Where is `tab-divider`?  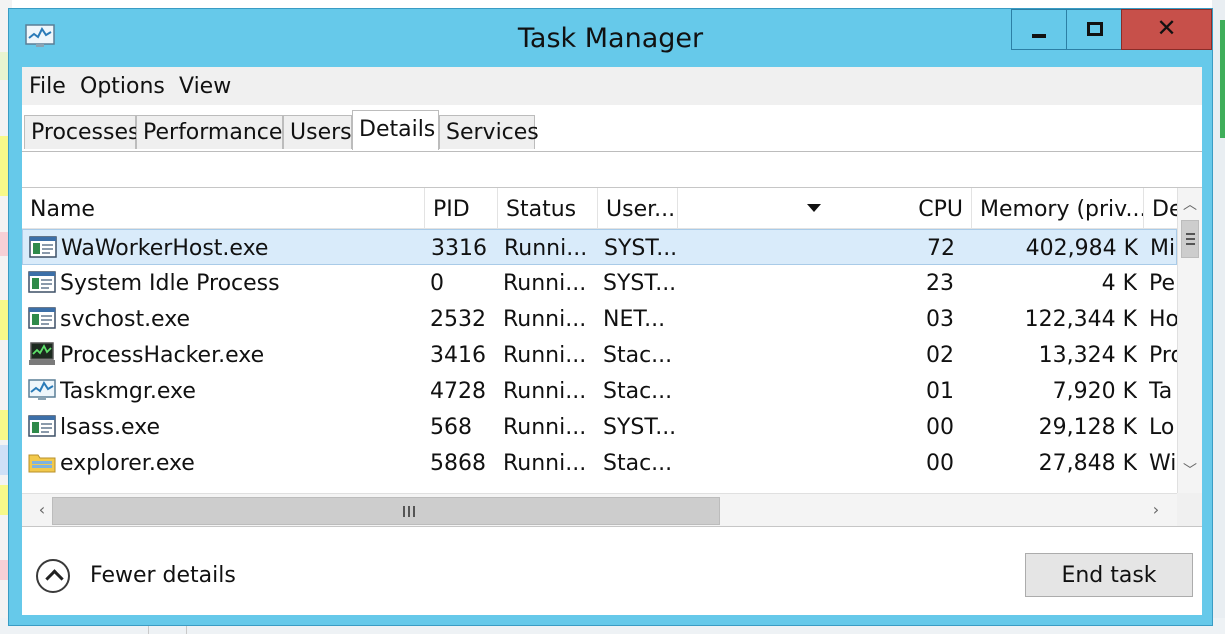
tab-divider is located at coordinates (612, 151).